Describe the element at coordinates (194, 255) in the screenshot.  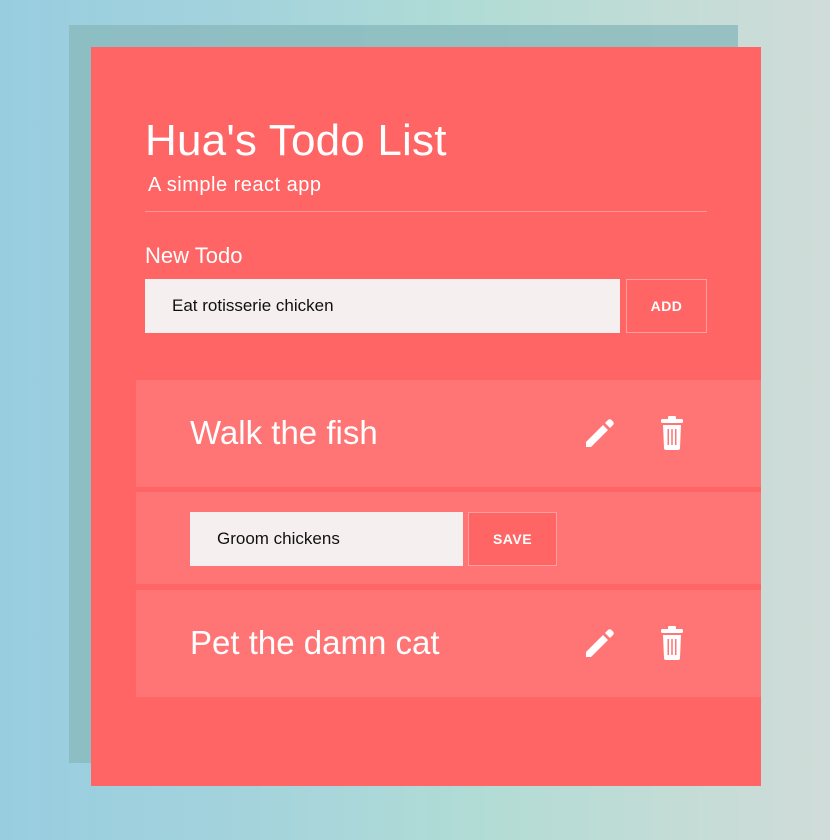
I see `new-todo-label: New Todo` at that location.